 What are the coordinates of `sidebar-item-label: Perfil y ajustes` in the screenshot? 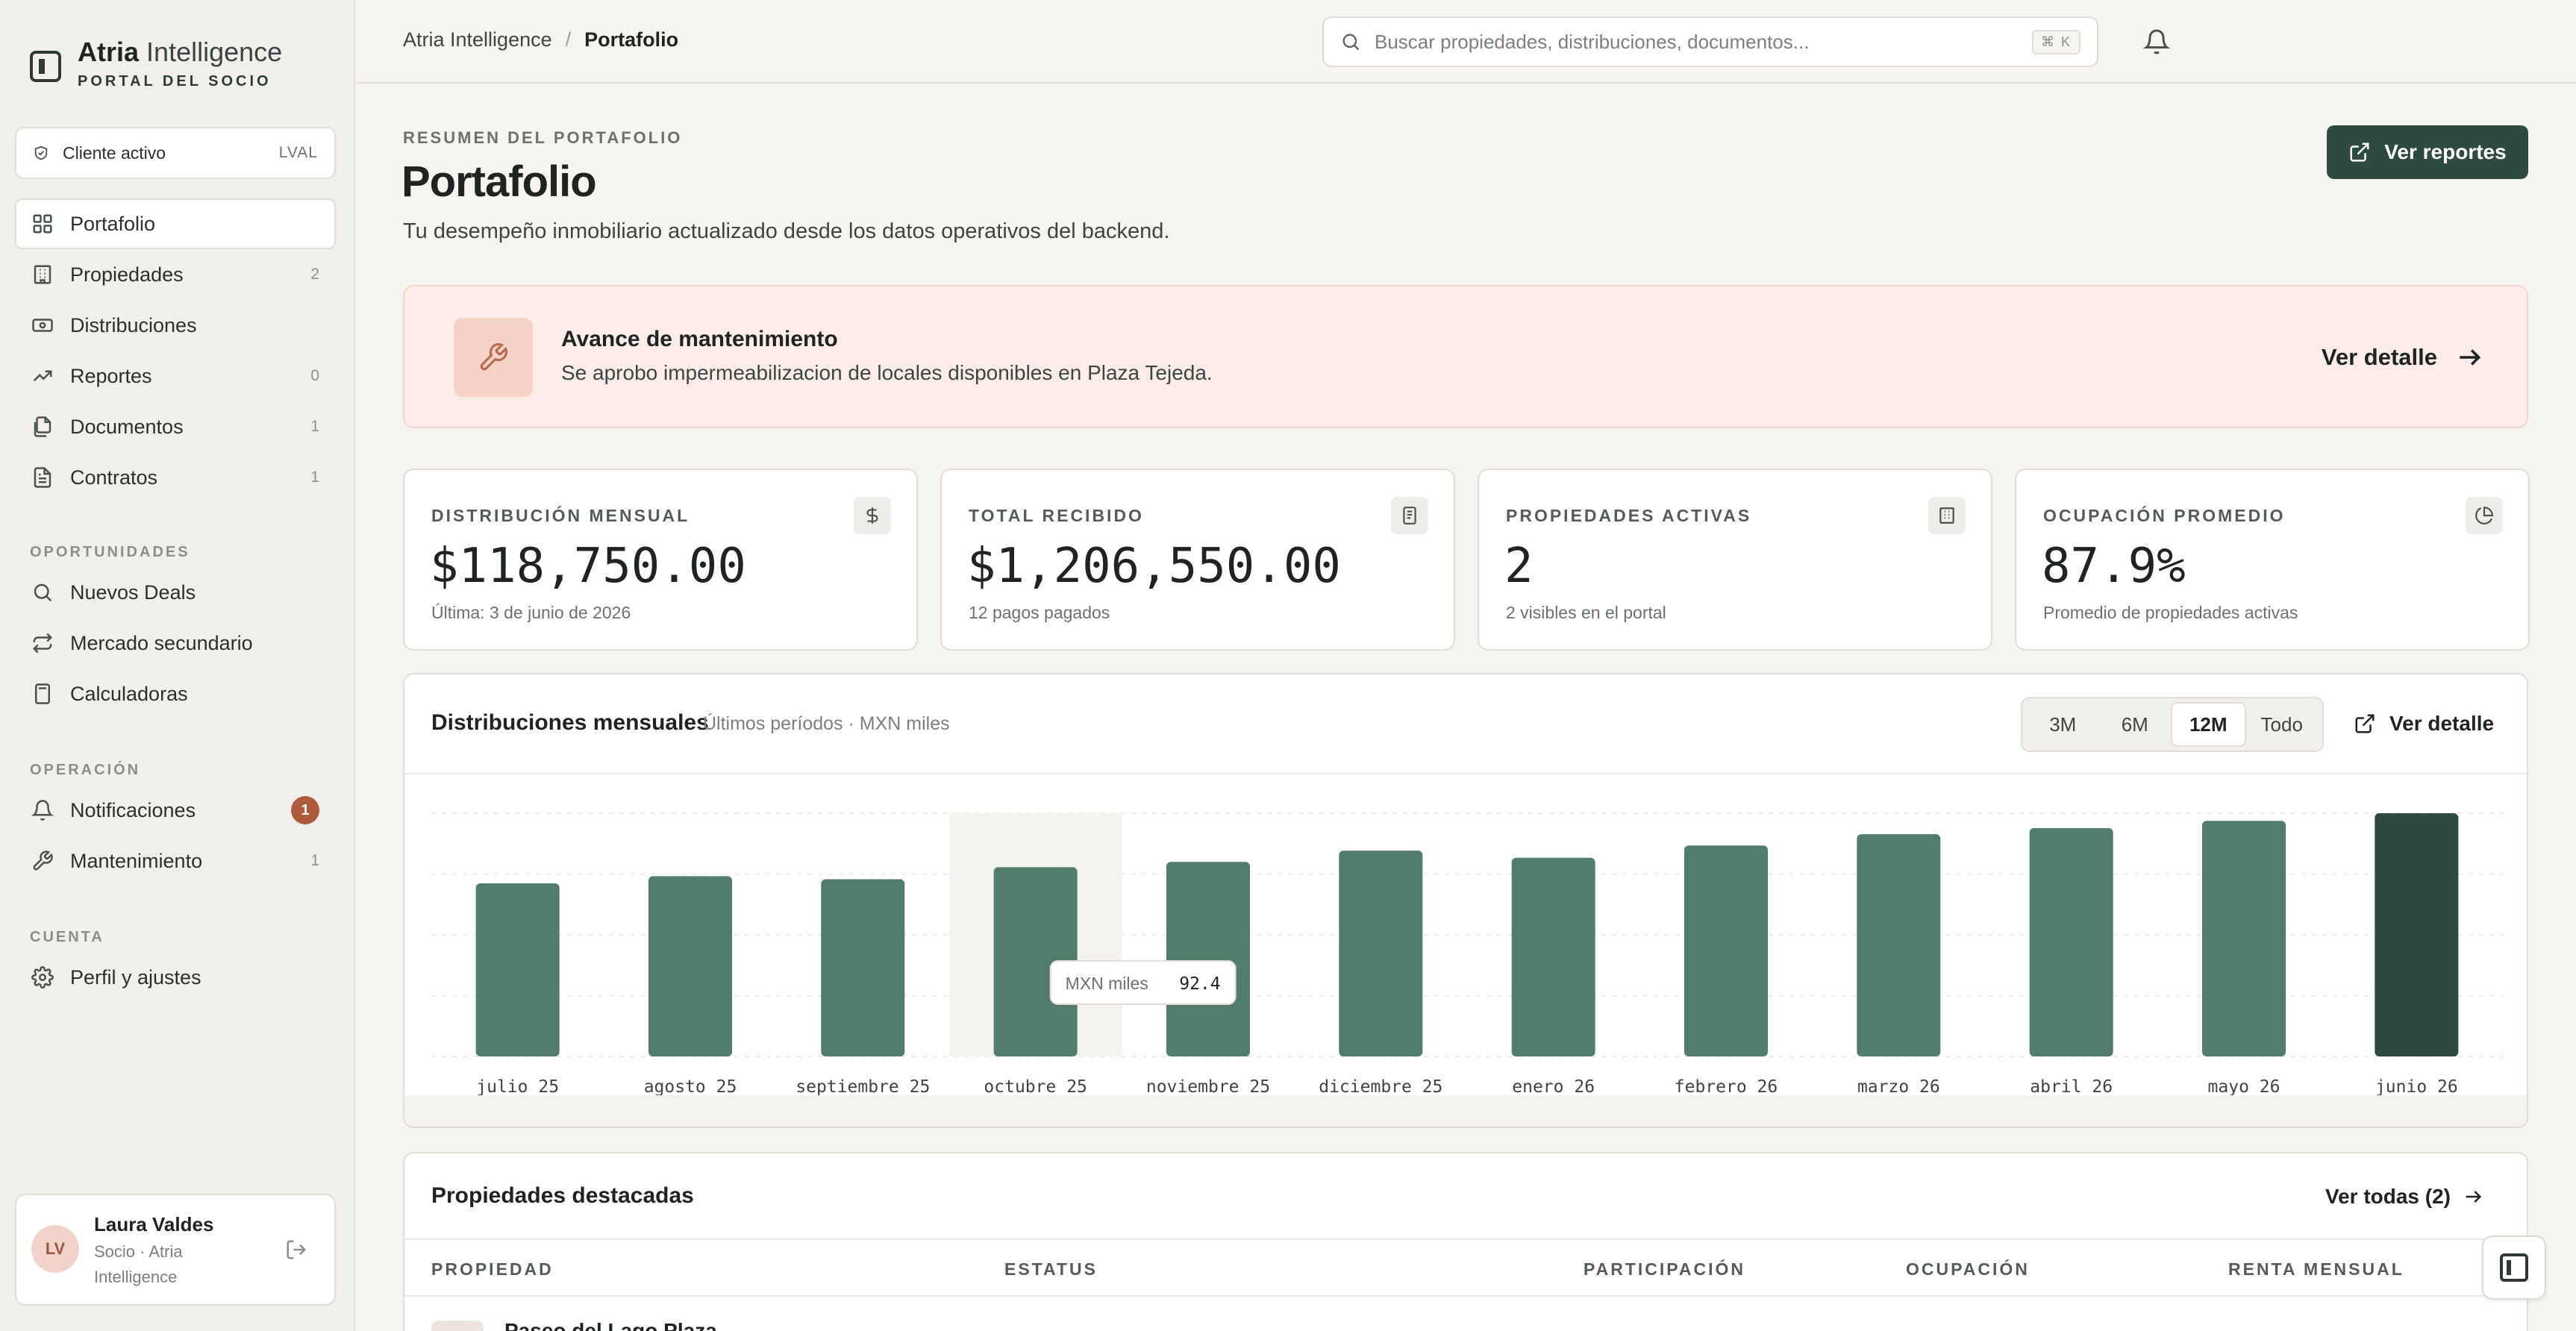 It's located at (135, 977).